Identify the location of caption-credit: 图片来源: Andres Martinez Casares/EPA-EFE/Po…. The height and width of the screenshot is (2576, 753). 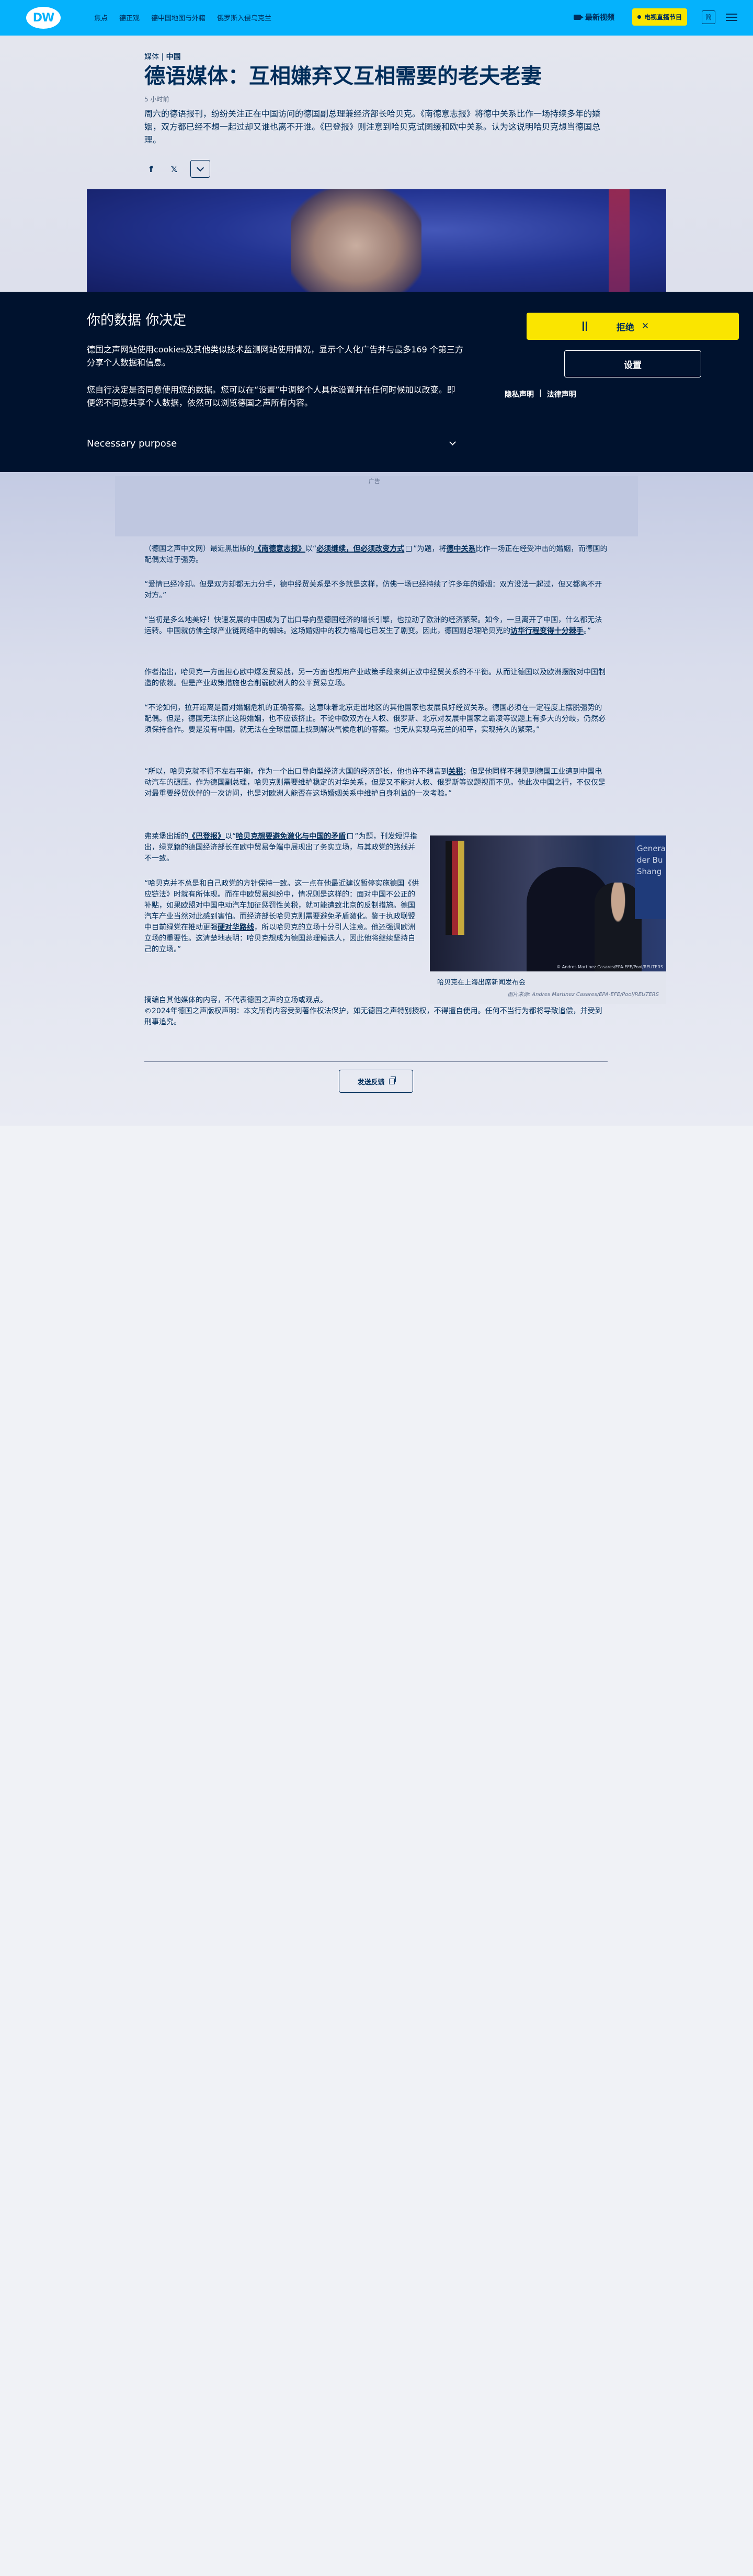
(583, 995).